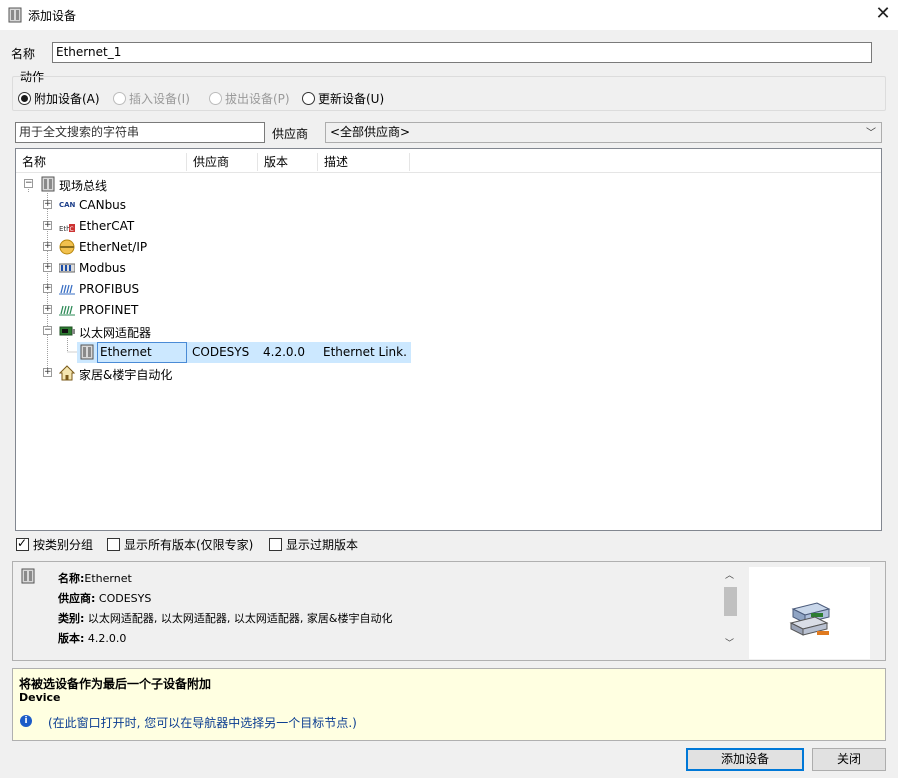 Image resolution: width=898 pixels, height=778 pixels. Describe the element at coordinates (225, 618) in the screenshot. I see `detail-category: 类别: 以太网适配器, 以太网适配器, 以太网适配器, 家居&楼宇自动化` at that location.